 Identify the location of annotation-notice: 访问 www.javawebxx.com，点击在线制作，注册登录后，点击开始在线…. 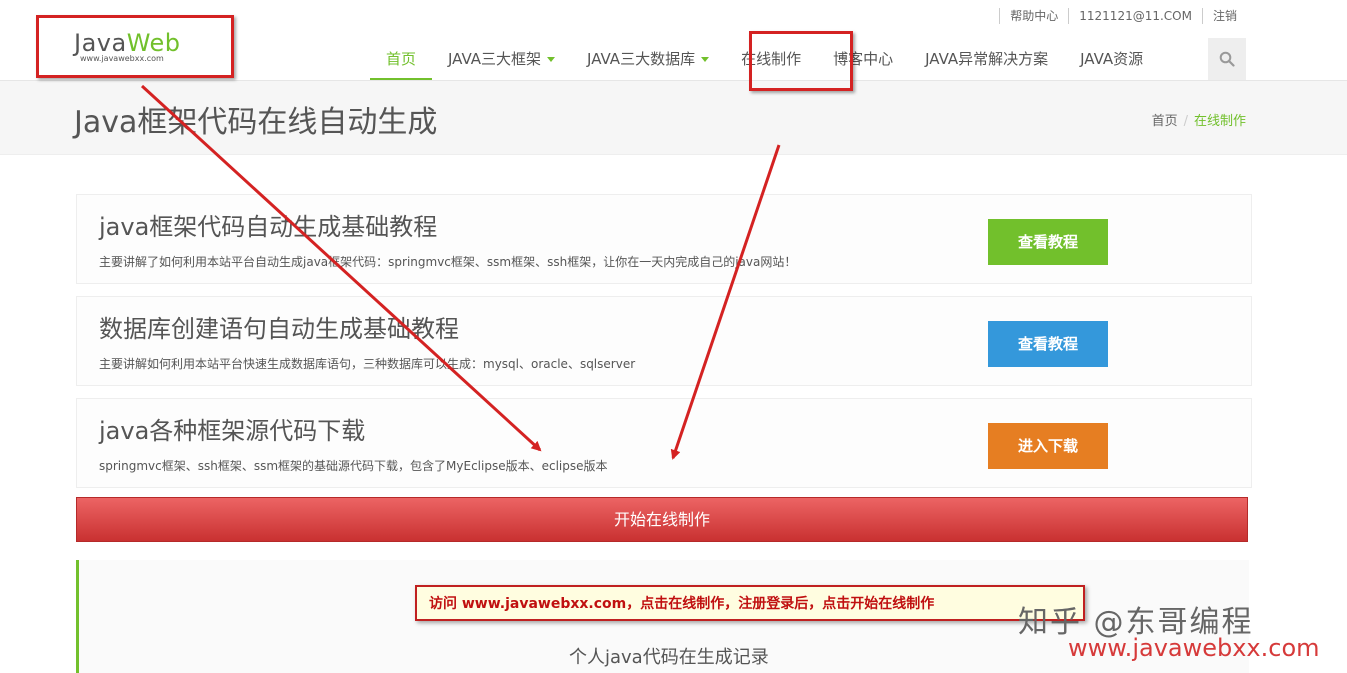
(750, 603).